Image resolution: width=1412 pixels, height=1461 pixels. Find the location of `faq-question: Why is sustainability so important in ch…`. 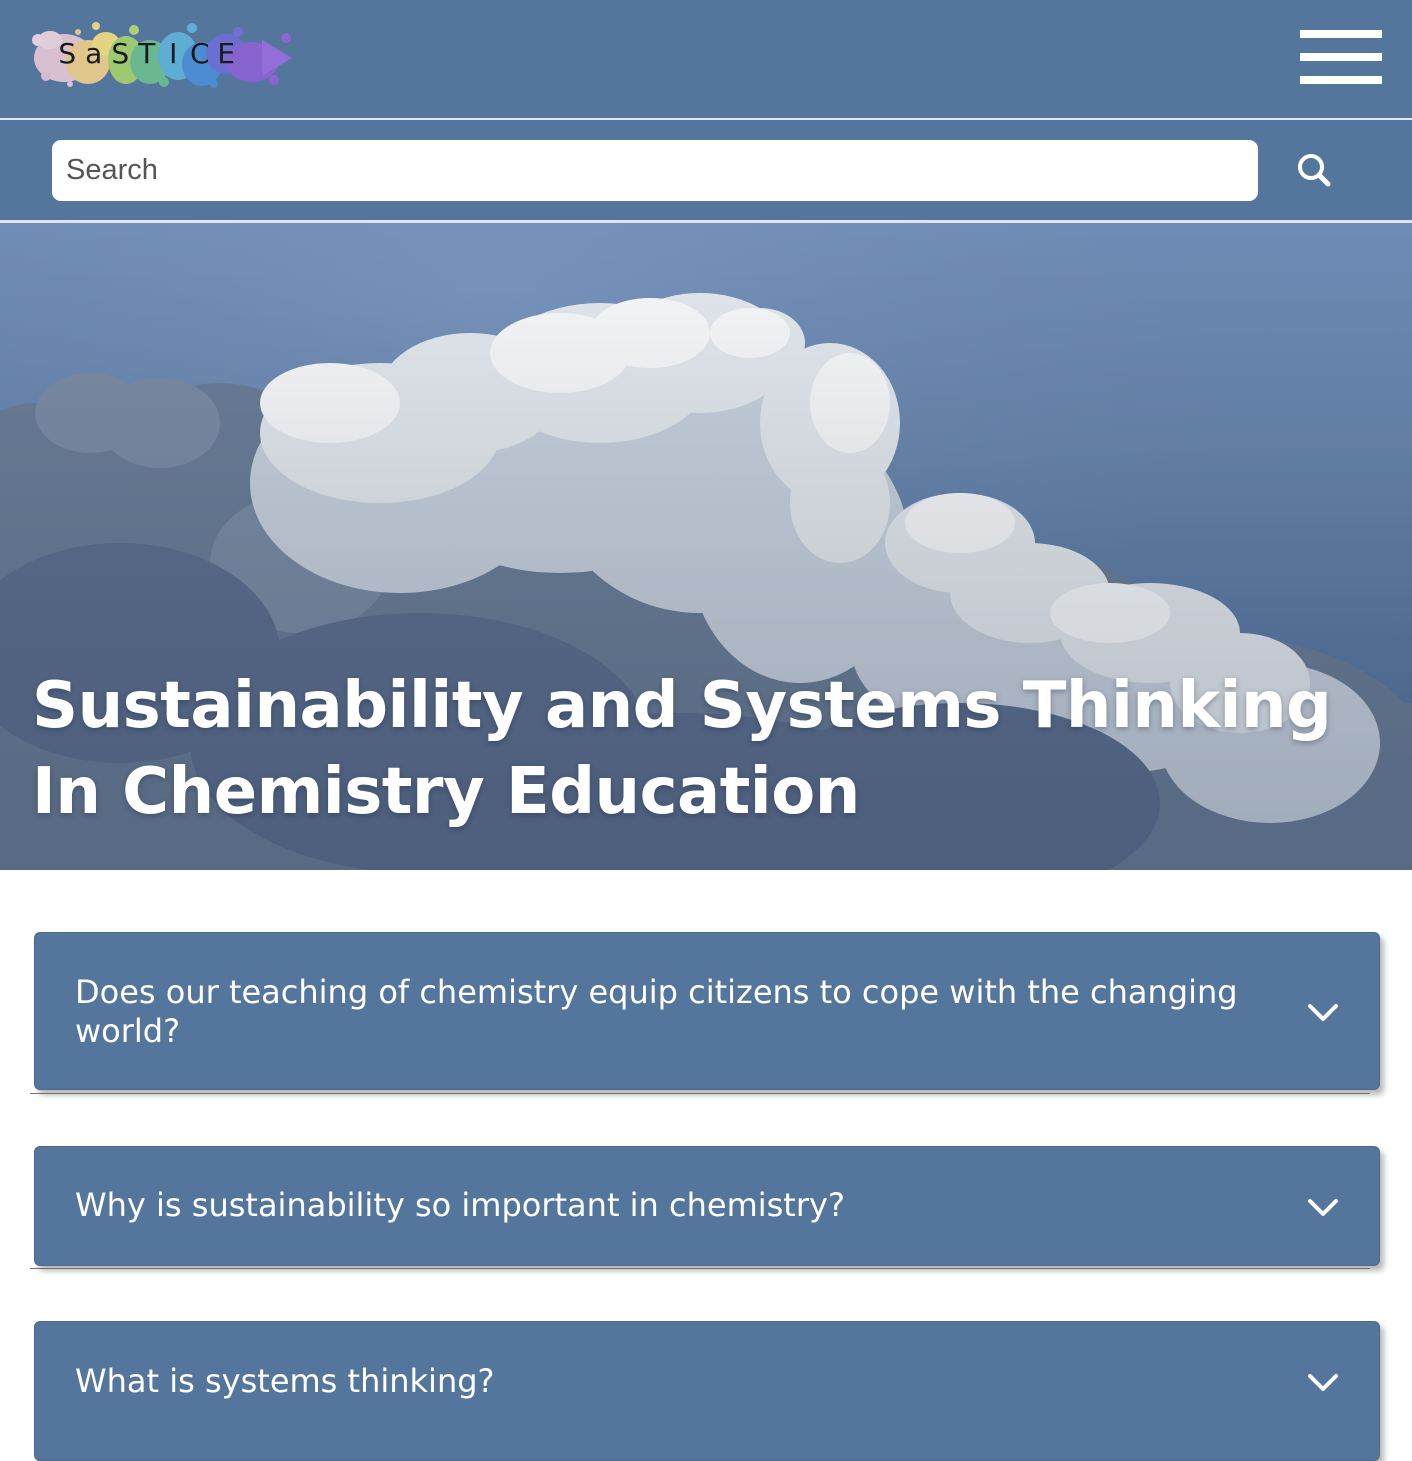

faq-question: Why is sustainability so important in ch… is located at coordinates (460, 1205).